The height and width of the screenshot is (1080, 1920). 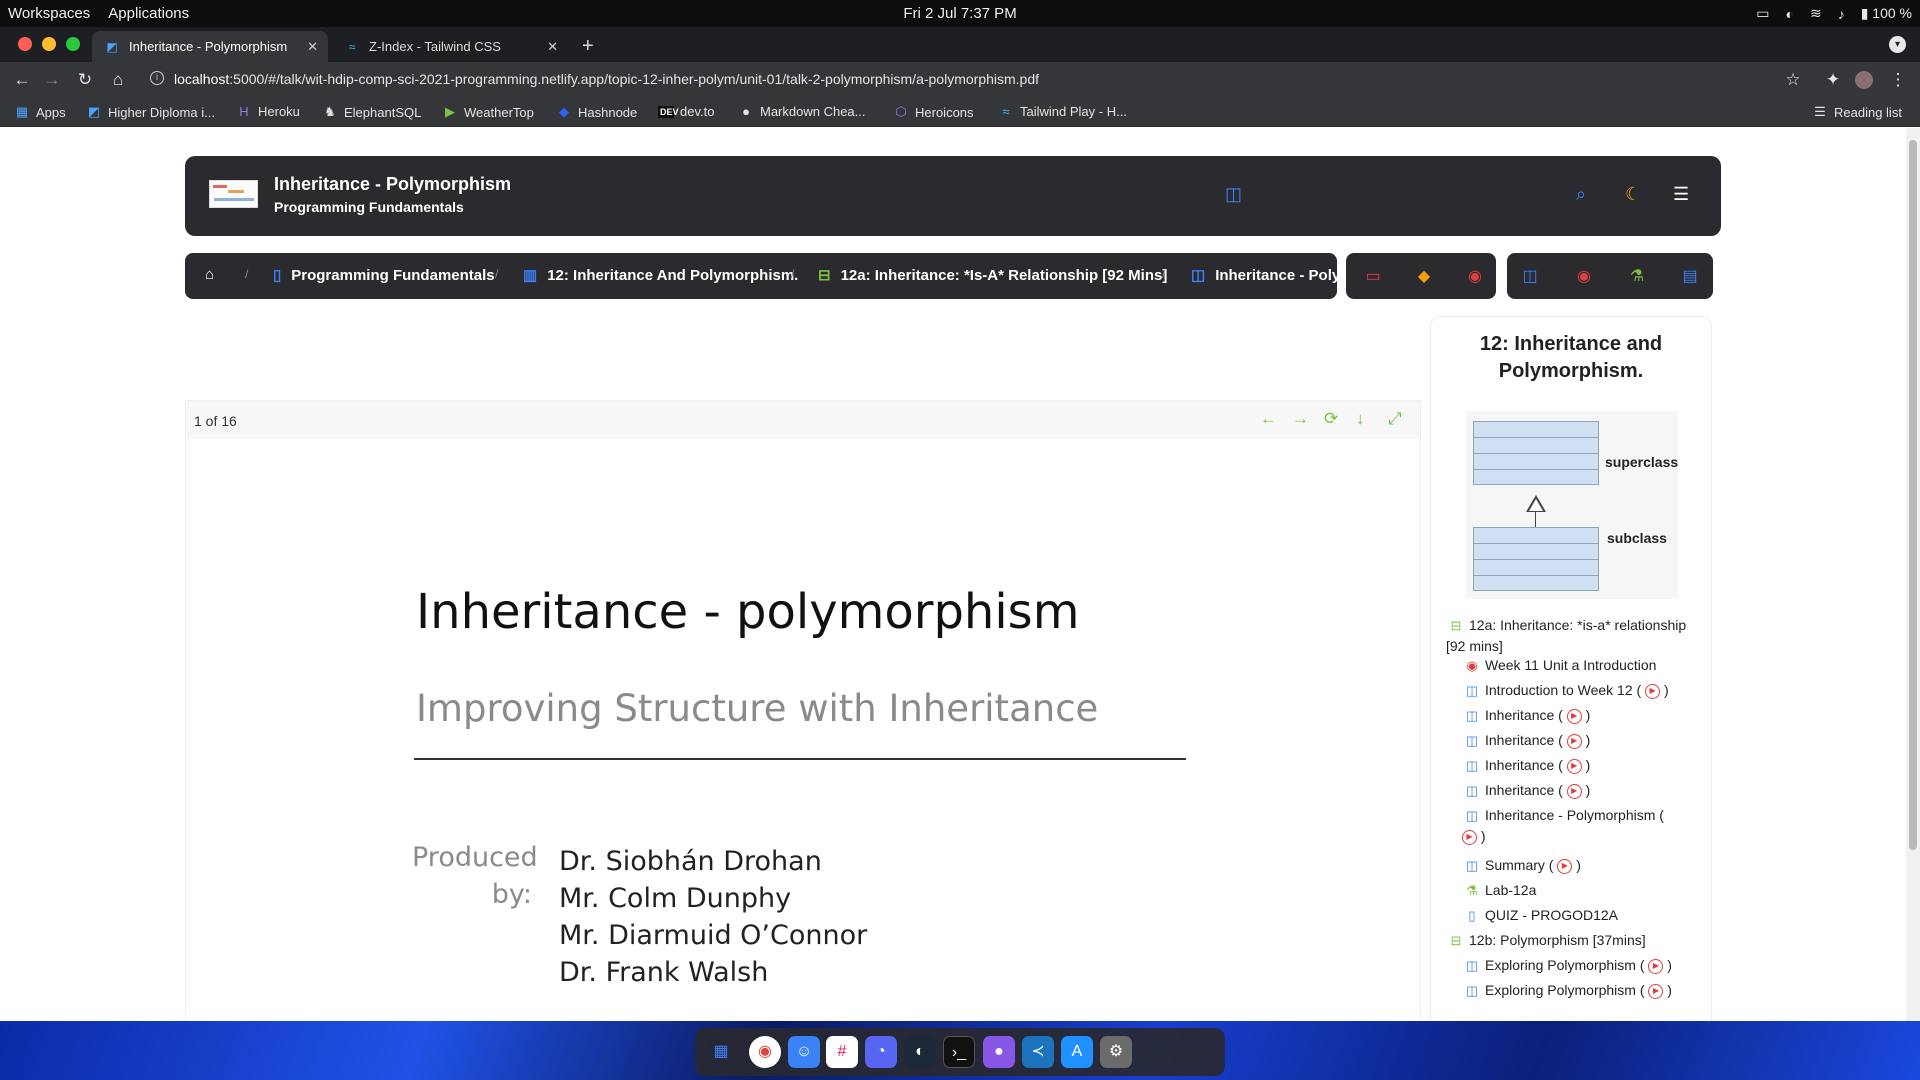 What do you see at coordinates (746, 111) in the screenshot?
I see `github-icon: ●` at bounding box center [746, 111].